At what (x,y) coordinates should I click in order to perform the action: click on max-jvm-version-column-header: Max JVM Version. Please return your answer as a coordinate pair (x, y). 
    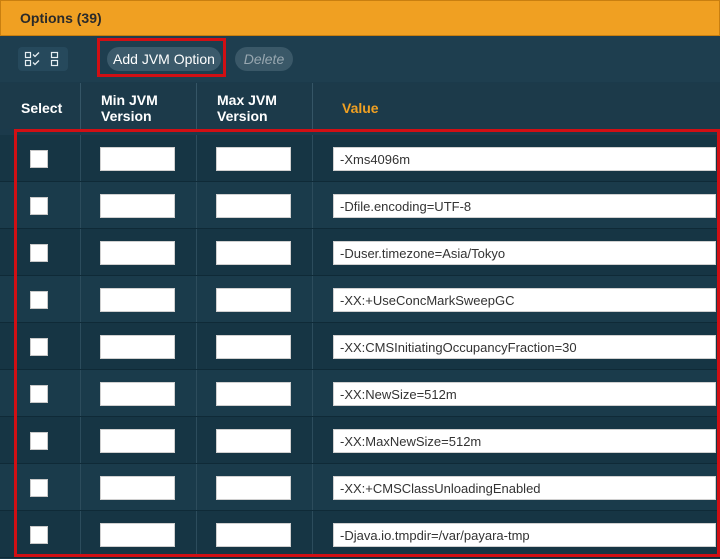
    Looking at the image, I should click on (255, 106).